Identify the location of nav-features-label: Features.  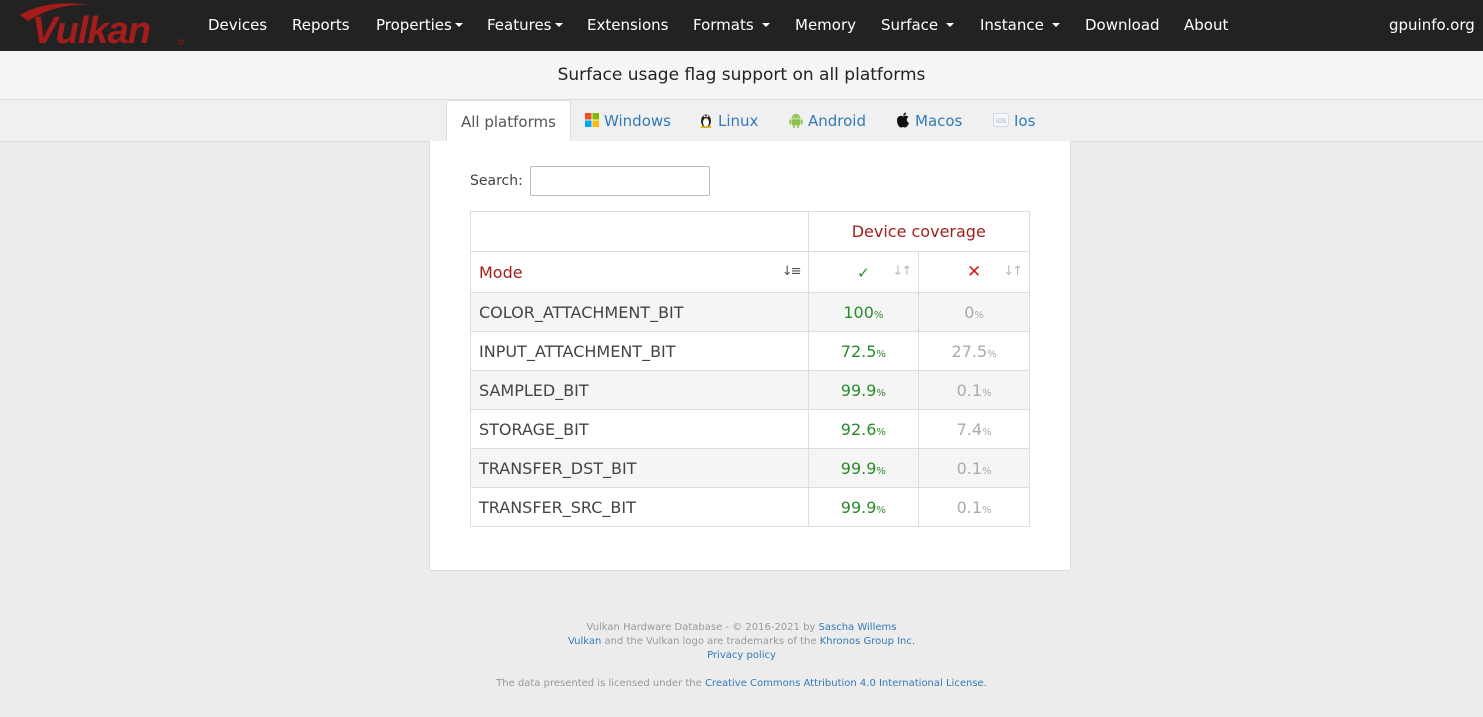
(519, 25).